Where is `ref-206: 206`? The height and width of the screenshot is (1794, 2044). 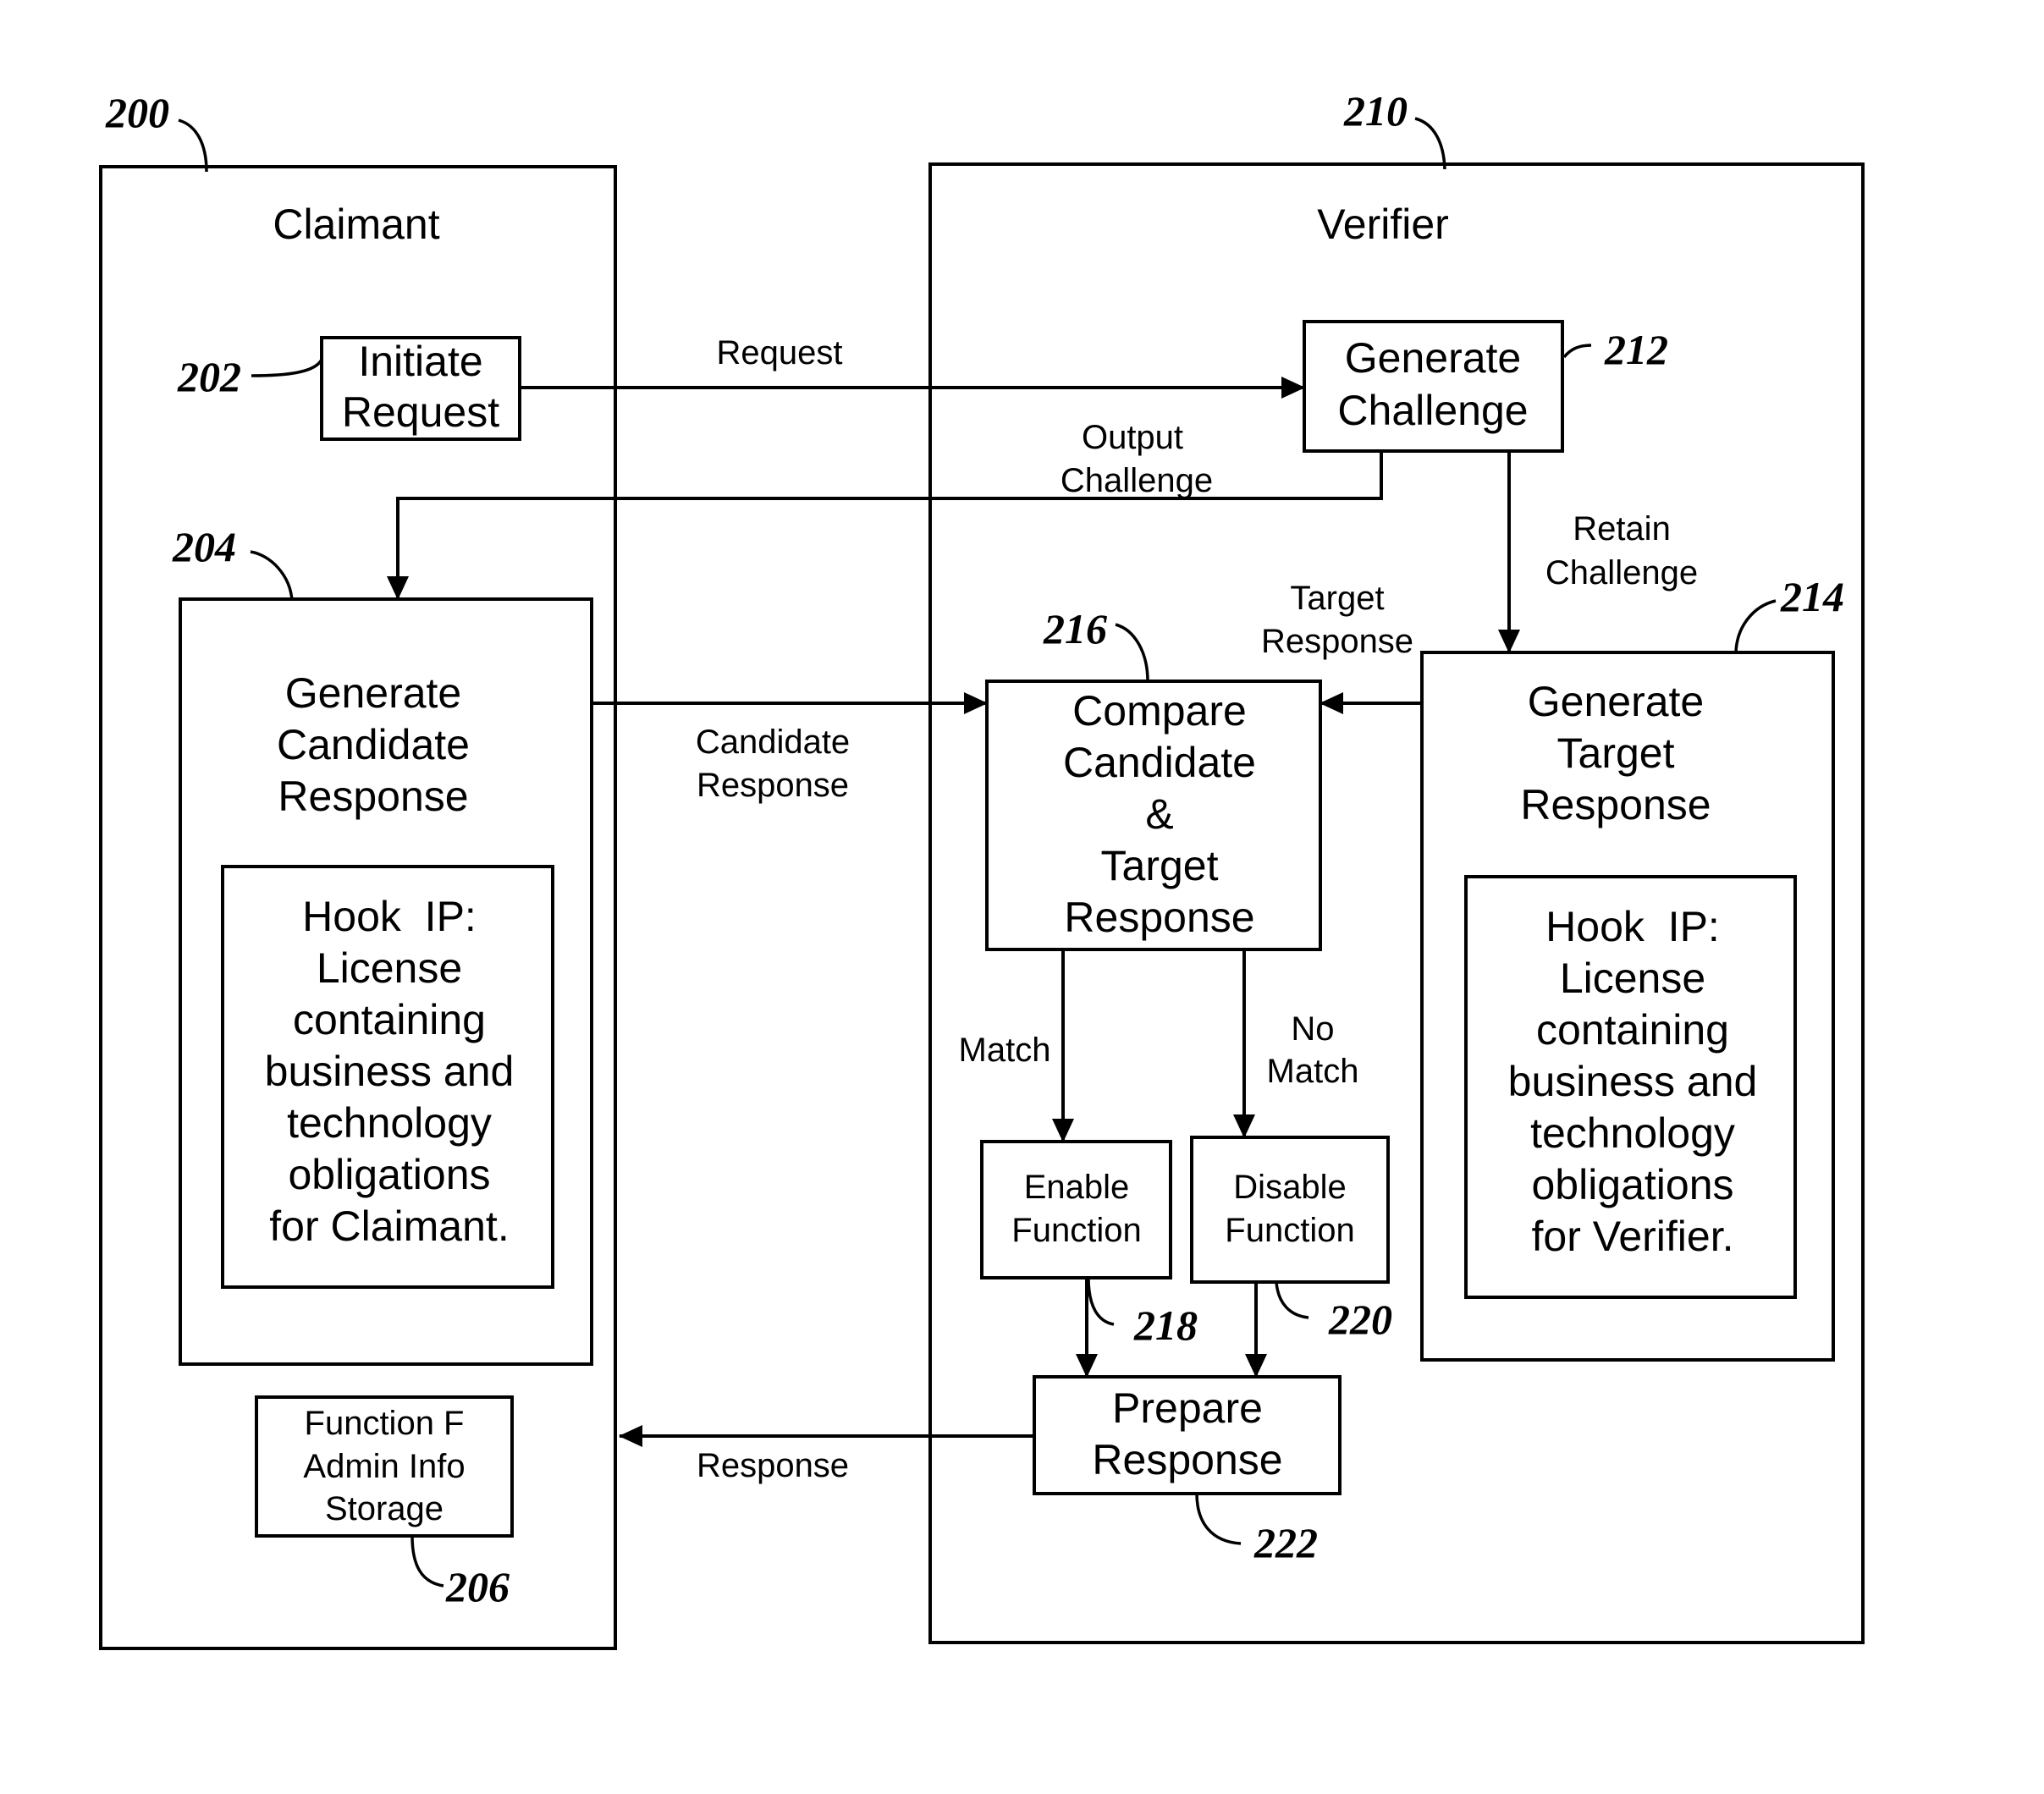 ref-206: 206 is located at coordinates (477, 1586).